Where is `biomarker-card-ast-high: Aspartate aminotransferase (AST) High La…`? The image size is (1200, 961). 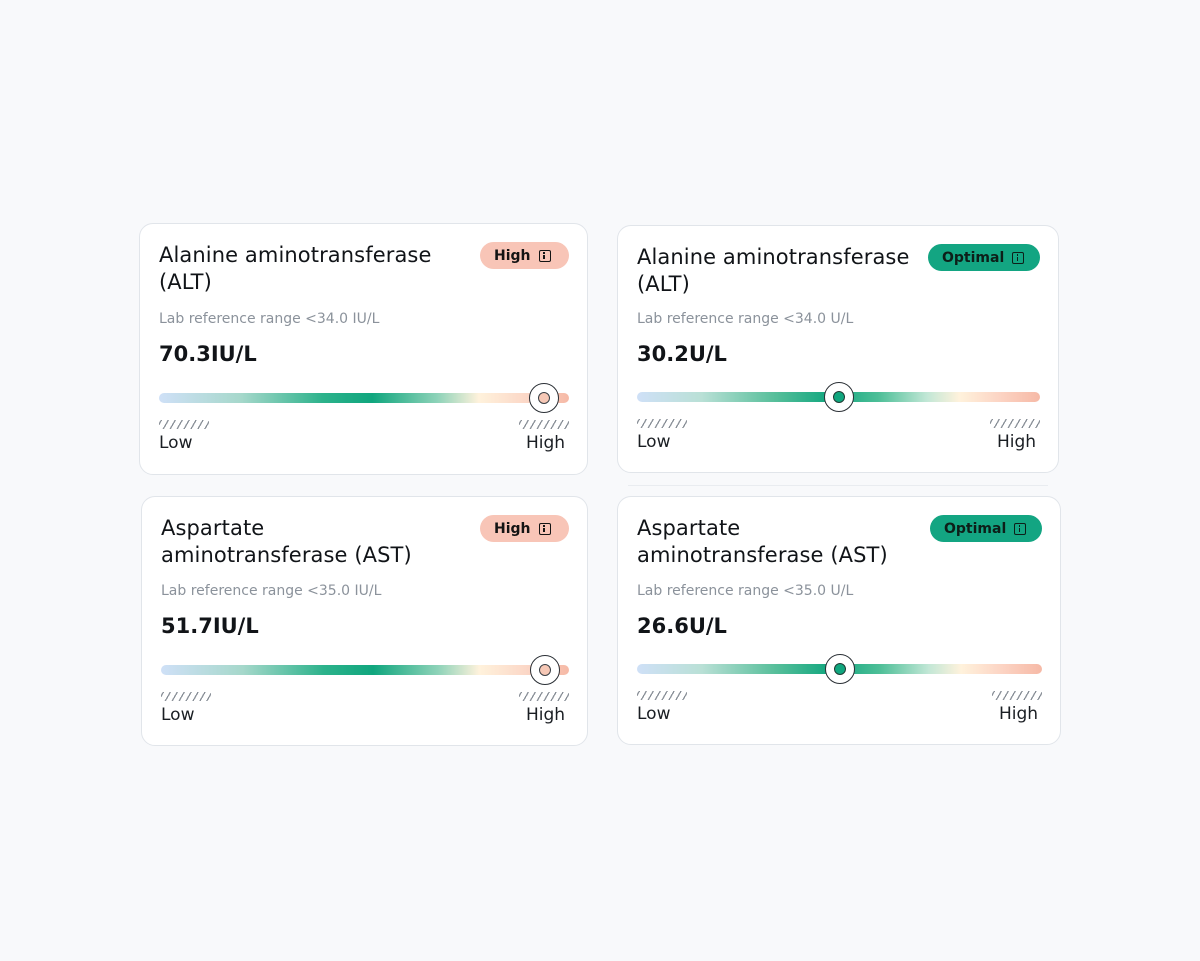 biomarker-card-ast-high: Aspartate aminotransferase (AST) High La… is located at coordinates (364, 621).